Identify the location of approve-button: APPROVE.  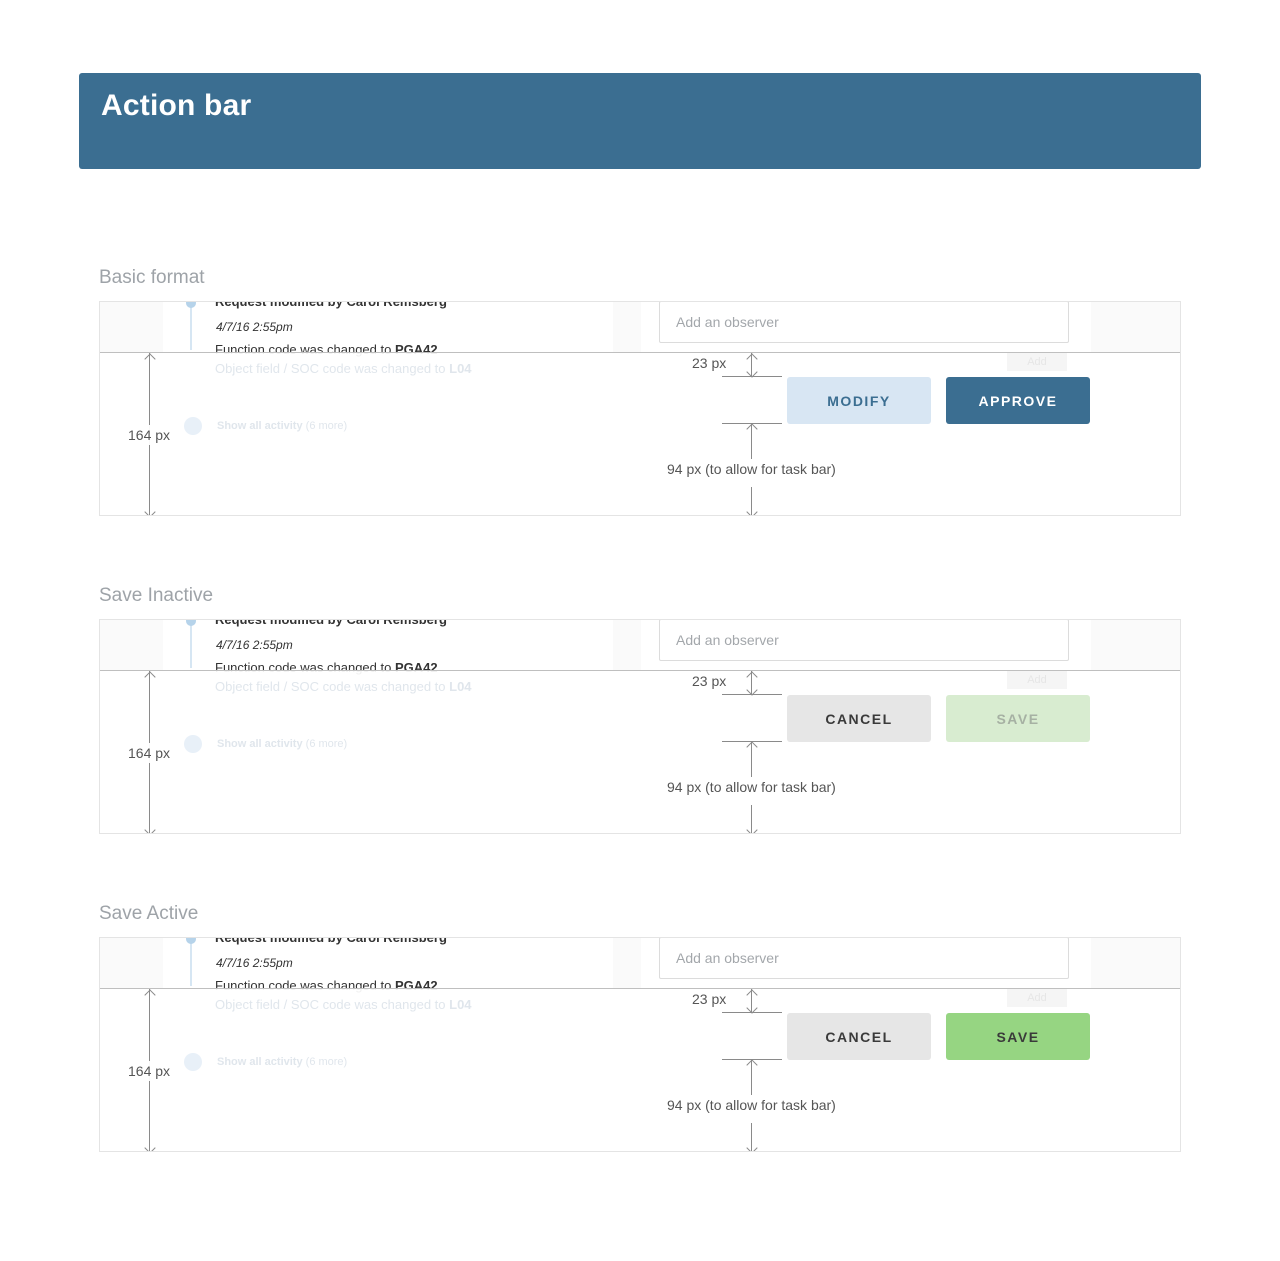
(1018, 400).